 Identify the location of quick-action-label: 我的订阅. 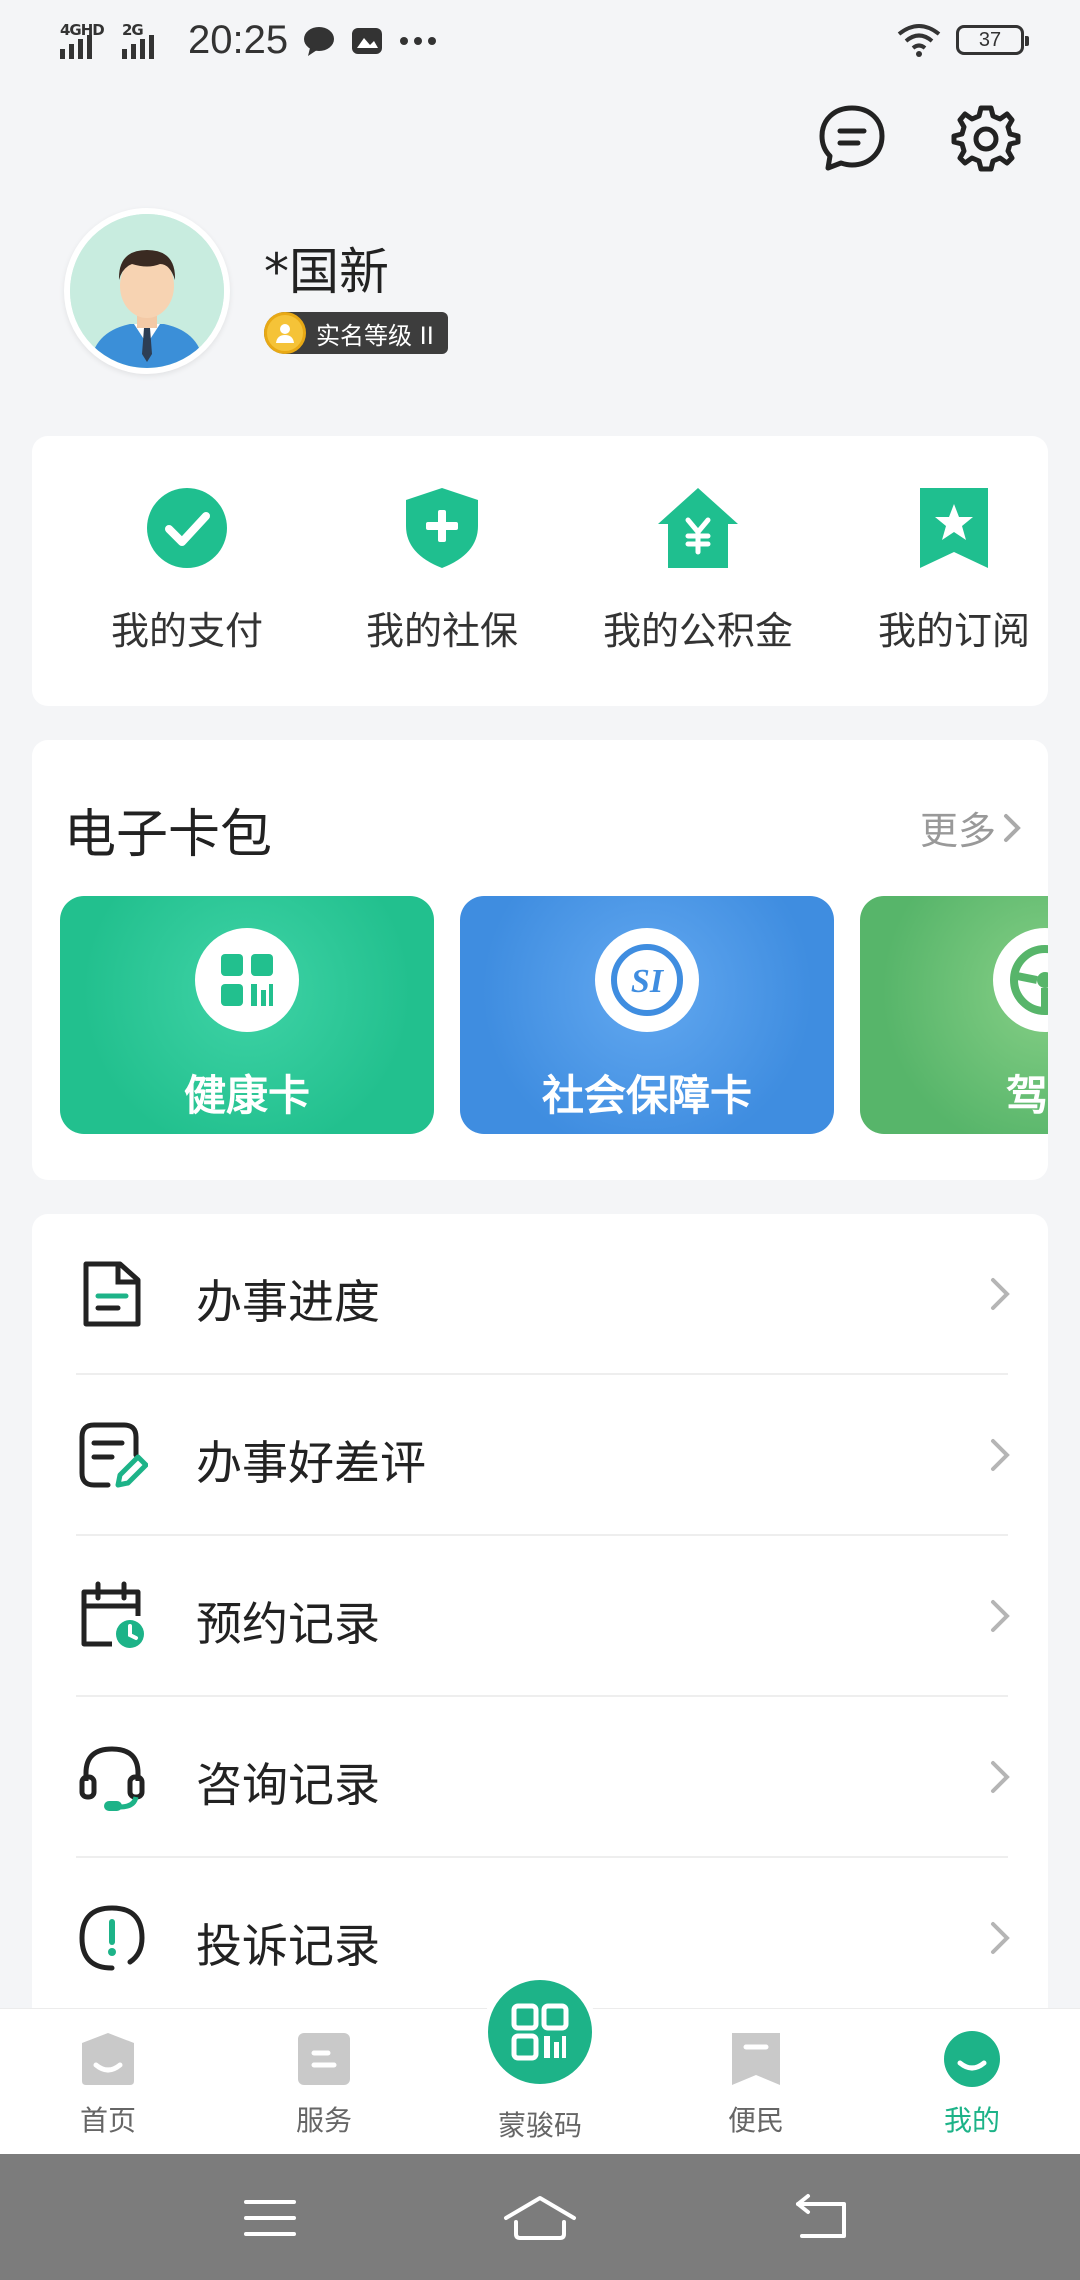
(953, 631).